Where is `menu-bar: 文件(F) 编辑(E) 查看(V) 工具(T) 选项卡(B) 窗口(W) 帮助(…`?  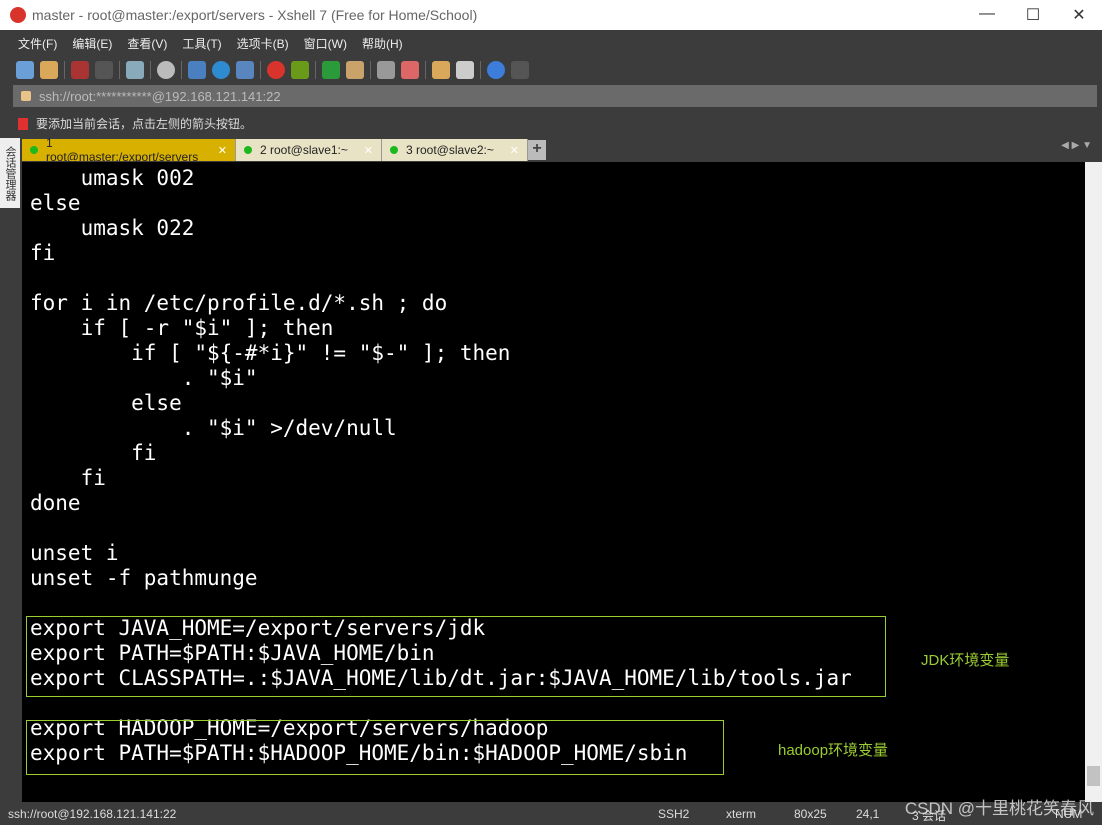
menu-bar: 文件(F) 编辑(E) 查看(V) 工具(T) 选项卡(B) 窗口(W) 帮助(… is located at coordinates (555, 43).